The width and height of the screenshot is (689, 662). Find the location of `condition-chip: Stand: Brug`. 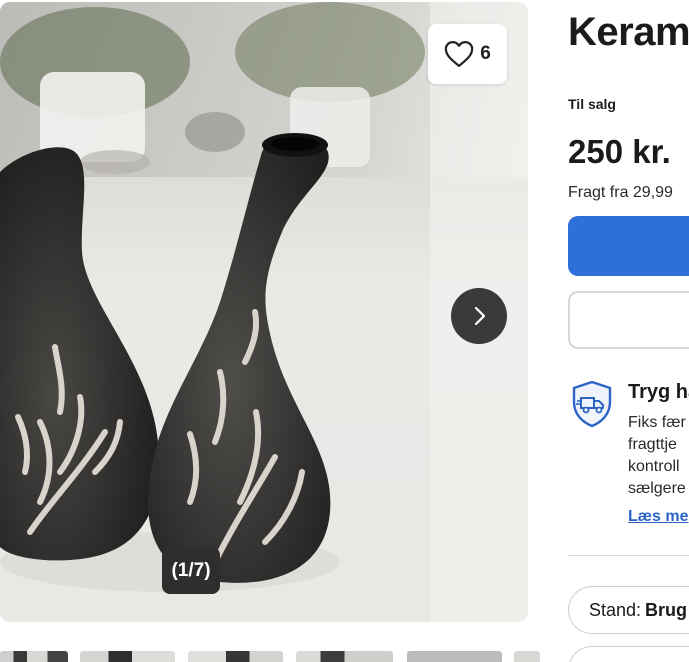

condition-chip: Stand: Brug is located at coordinates (628, 610).